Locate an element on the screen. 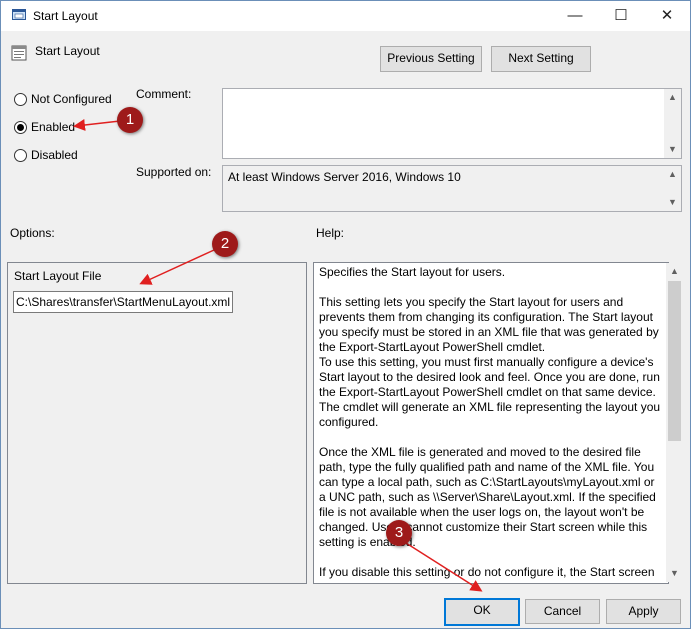 The height and width of the screenshot is (637, 691). annotation-marker-3: 3 is located at coordinates (399, 533).